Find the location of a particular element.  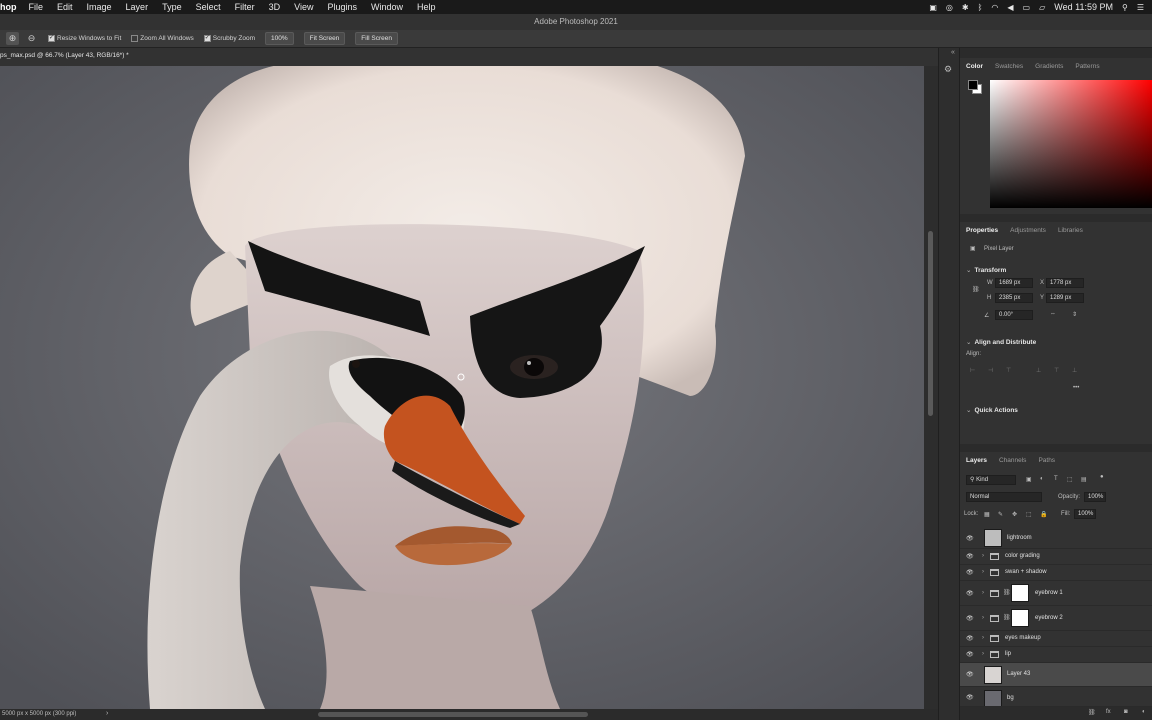

screen-record-icon: ▣ is located at coordinates (933, 7).